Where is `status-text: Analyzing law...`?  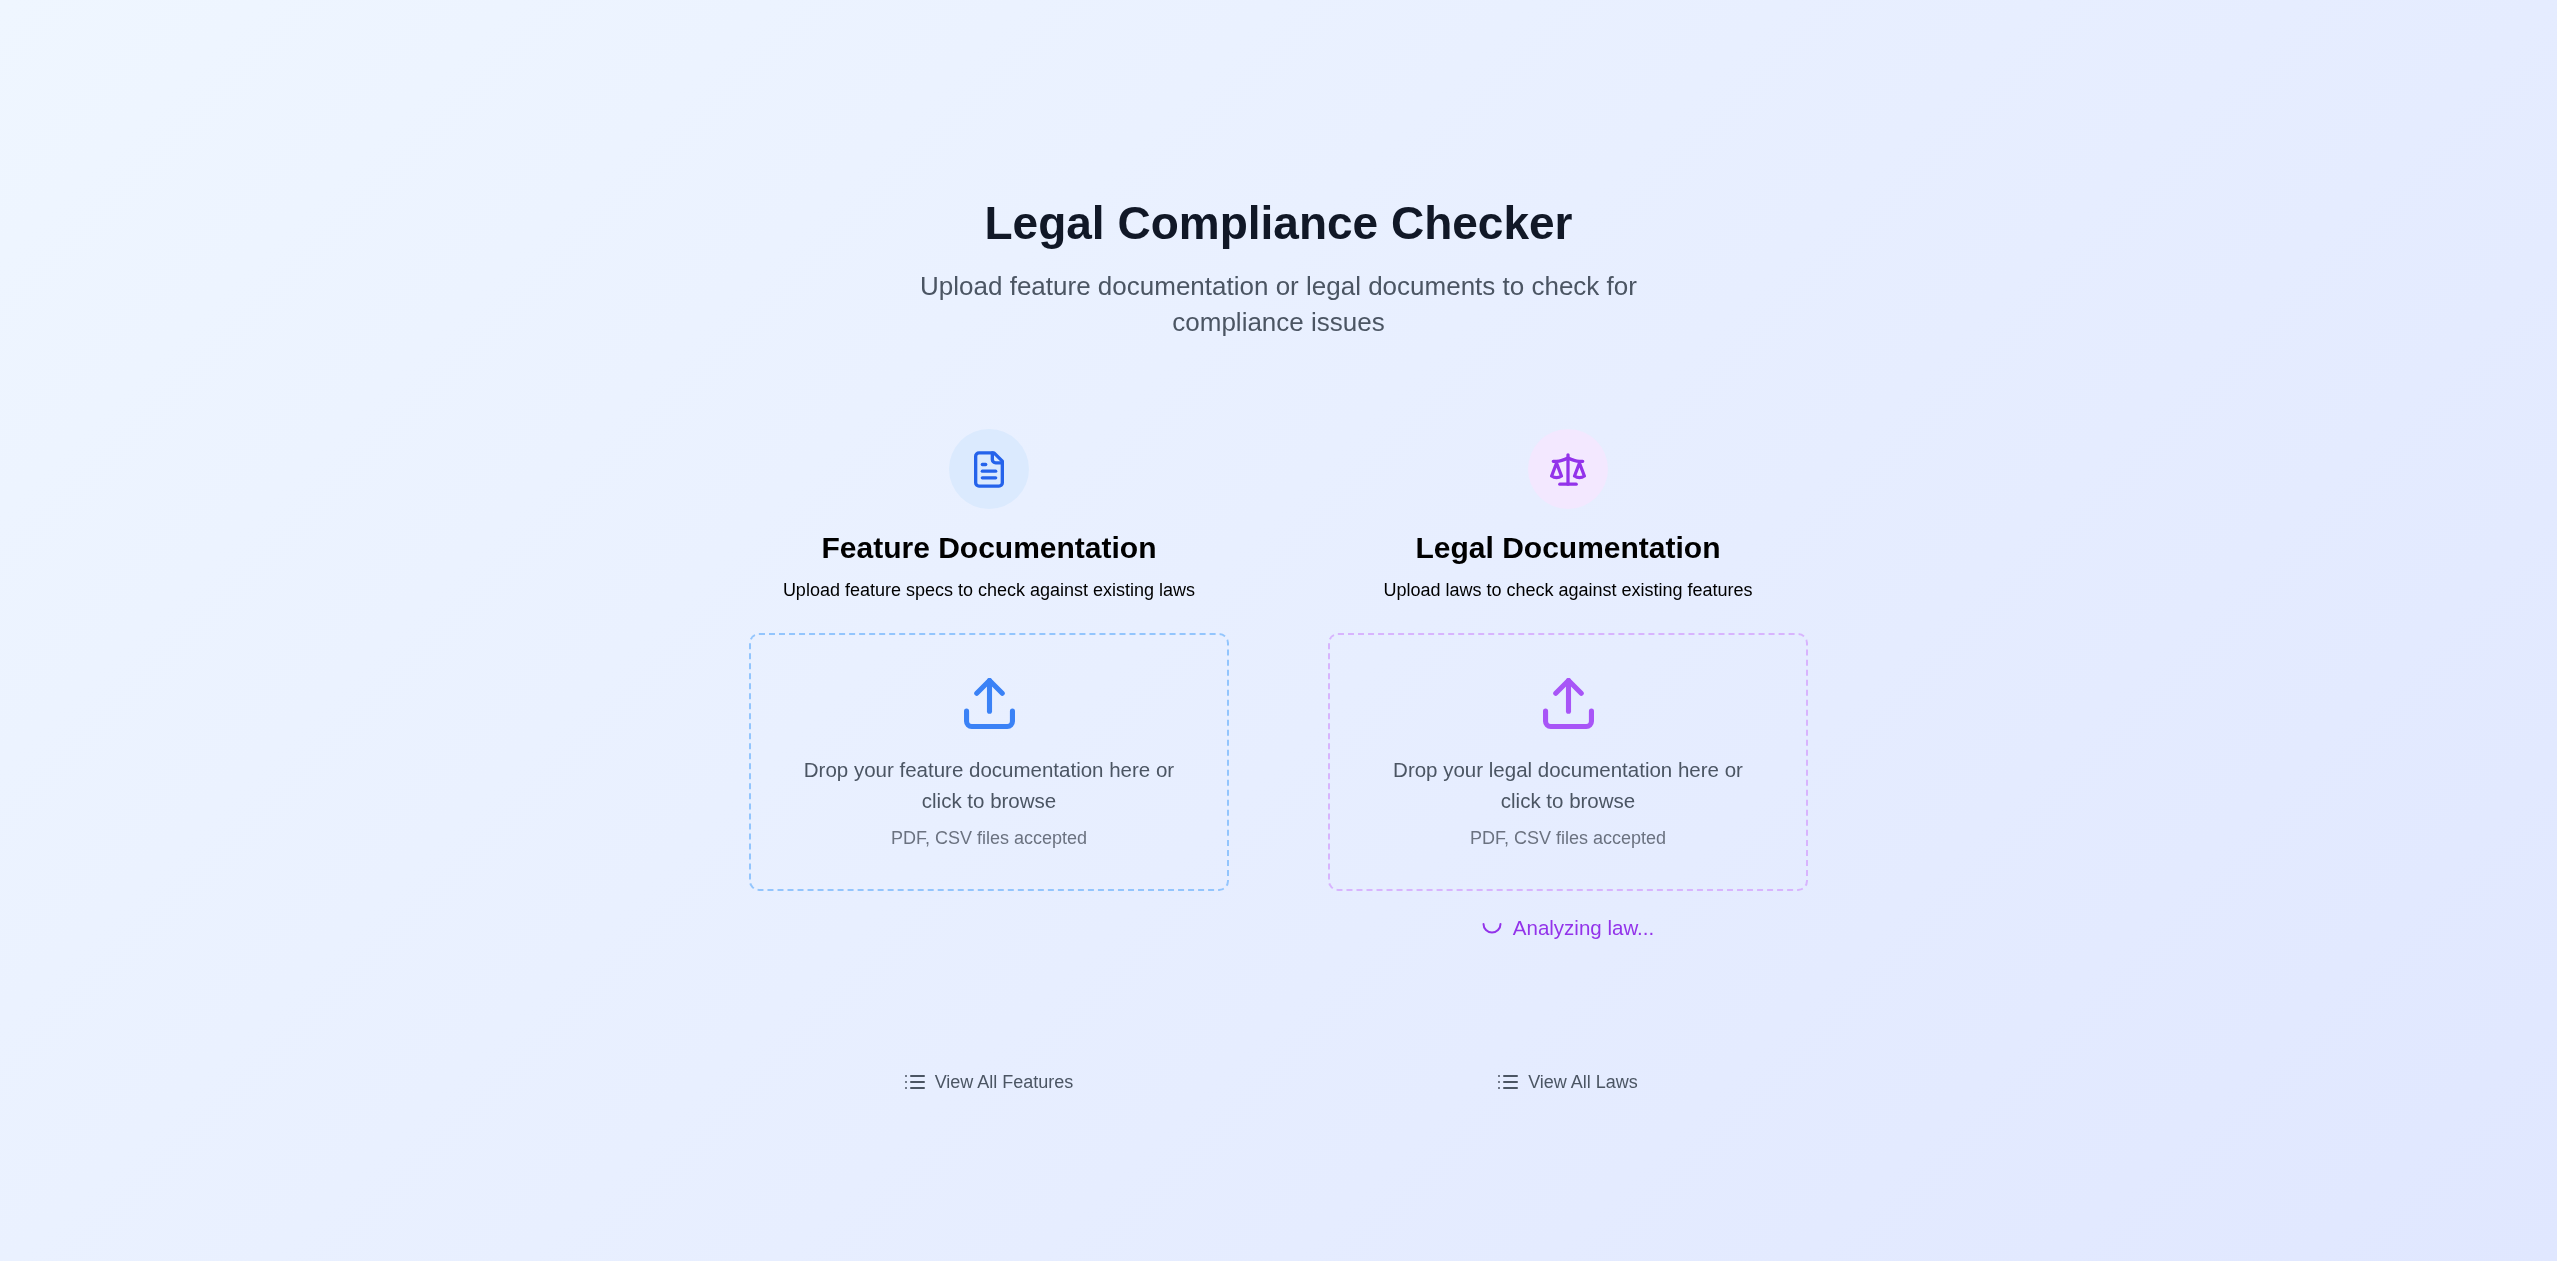 status-text: Analyzing law... is located at coordinates (1583, 928).